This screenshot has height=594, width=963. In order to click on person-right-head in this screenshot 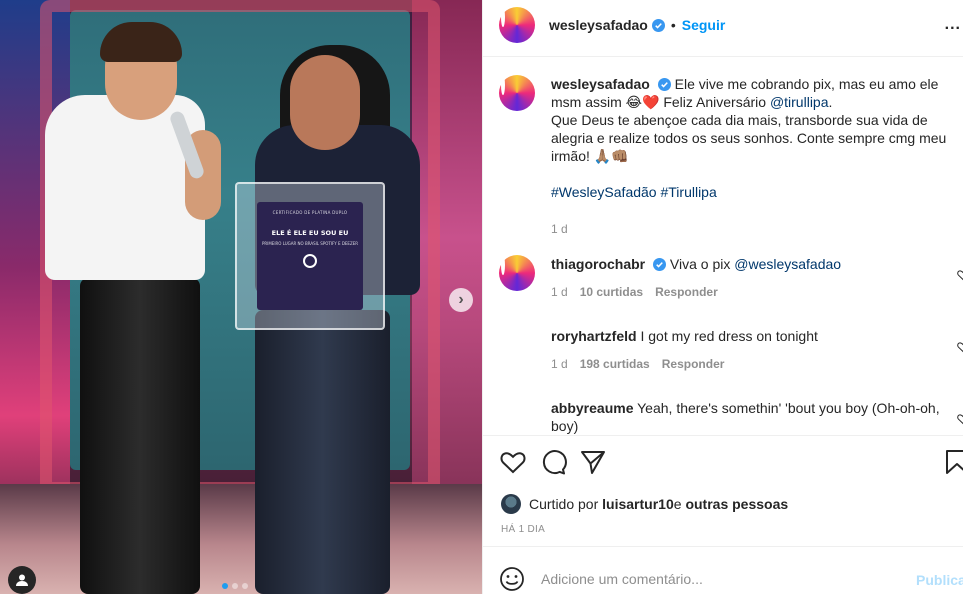, I will do `click(325, 102)`.